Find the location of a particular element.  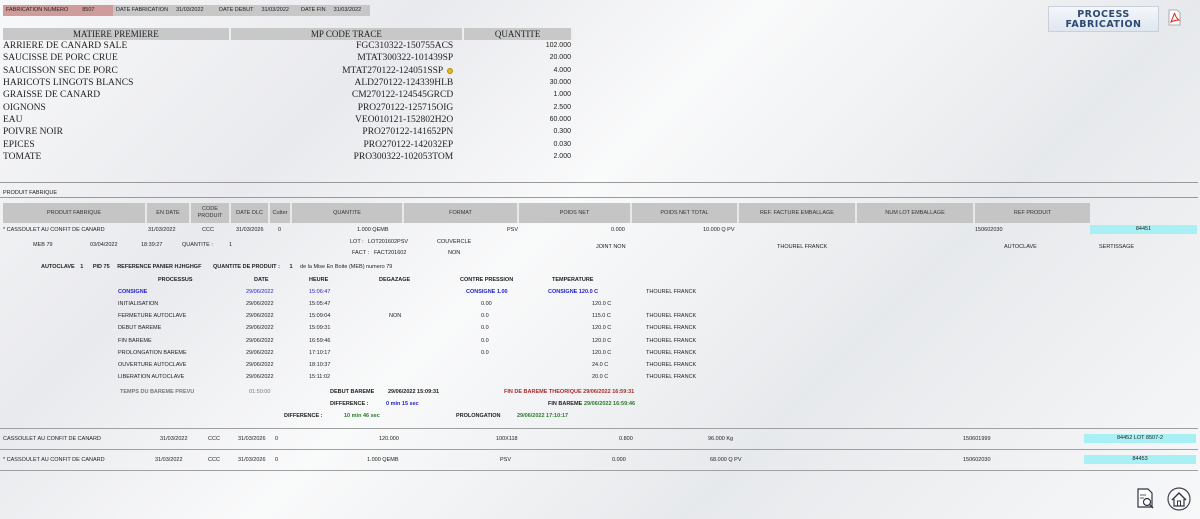

product-lot-badge: 84452 LOT 8507-2 is located at coordinates (1140, 438).